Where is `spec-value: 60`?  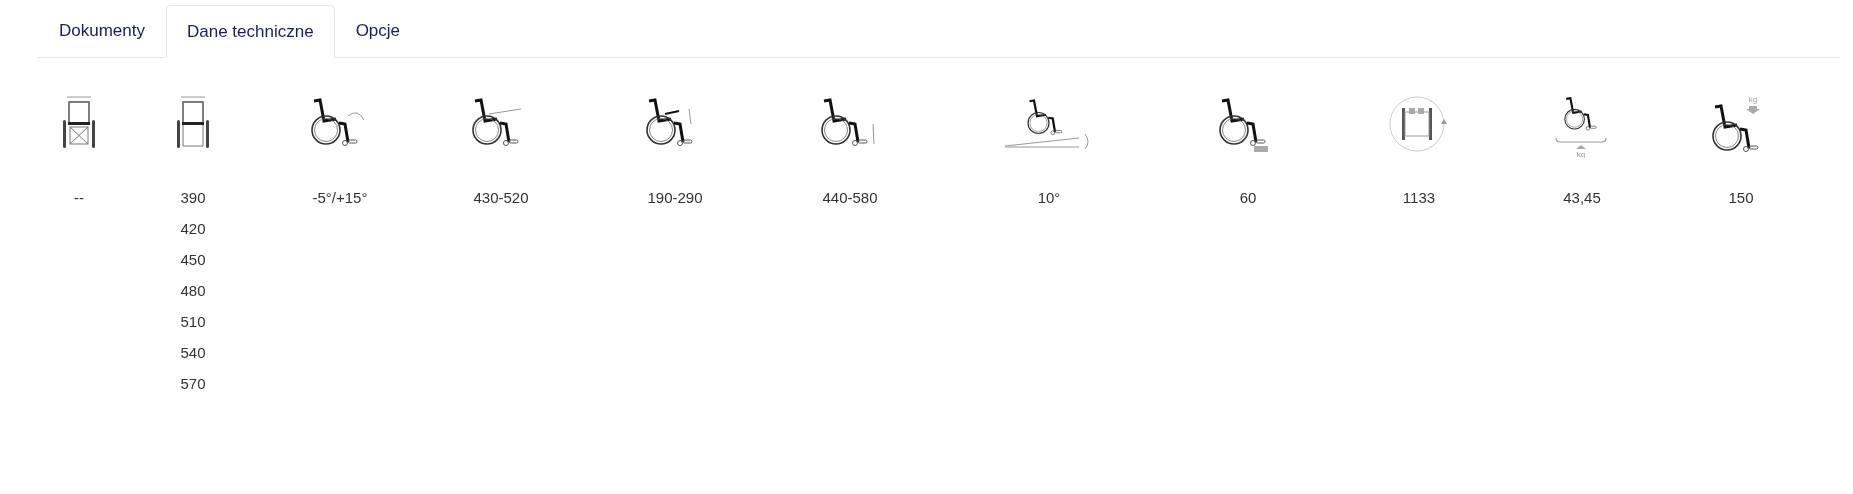
spec-value: 60 is located at coordinates (1248, 197).